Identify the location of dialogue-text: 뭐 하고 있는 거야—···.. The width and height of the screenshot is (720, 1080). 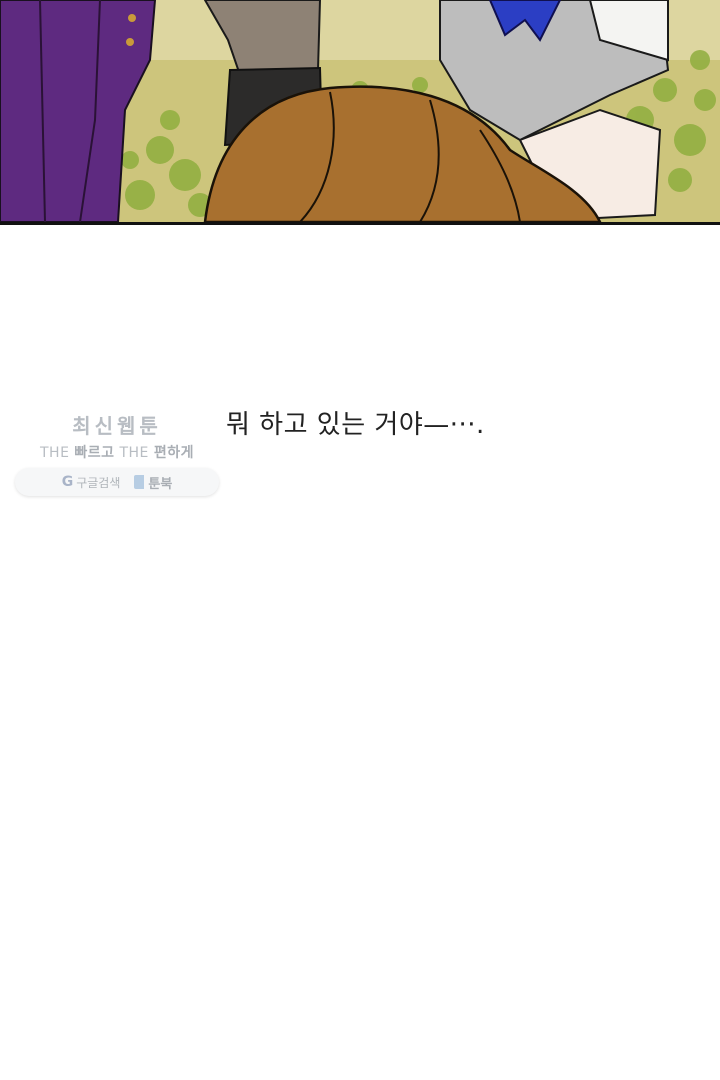
(355, 425).